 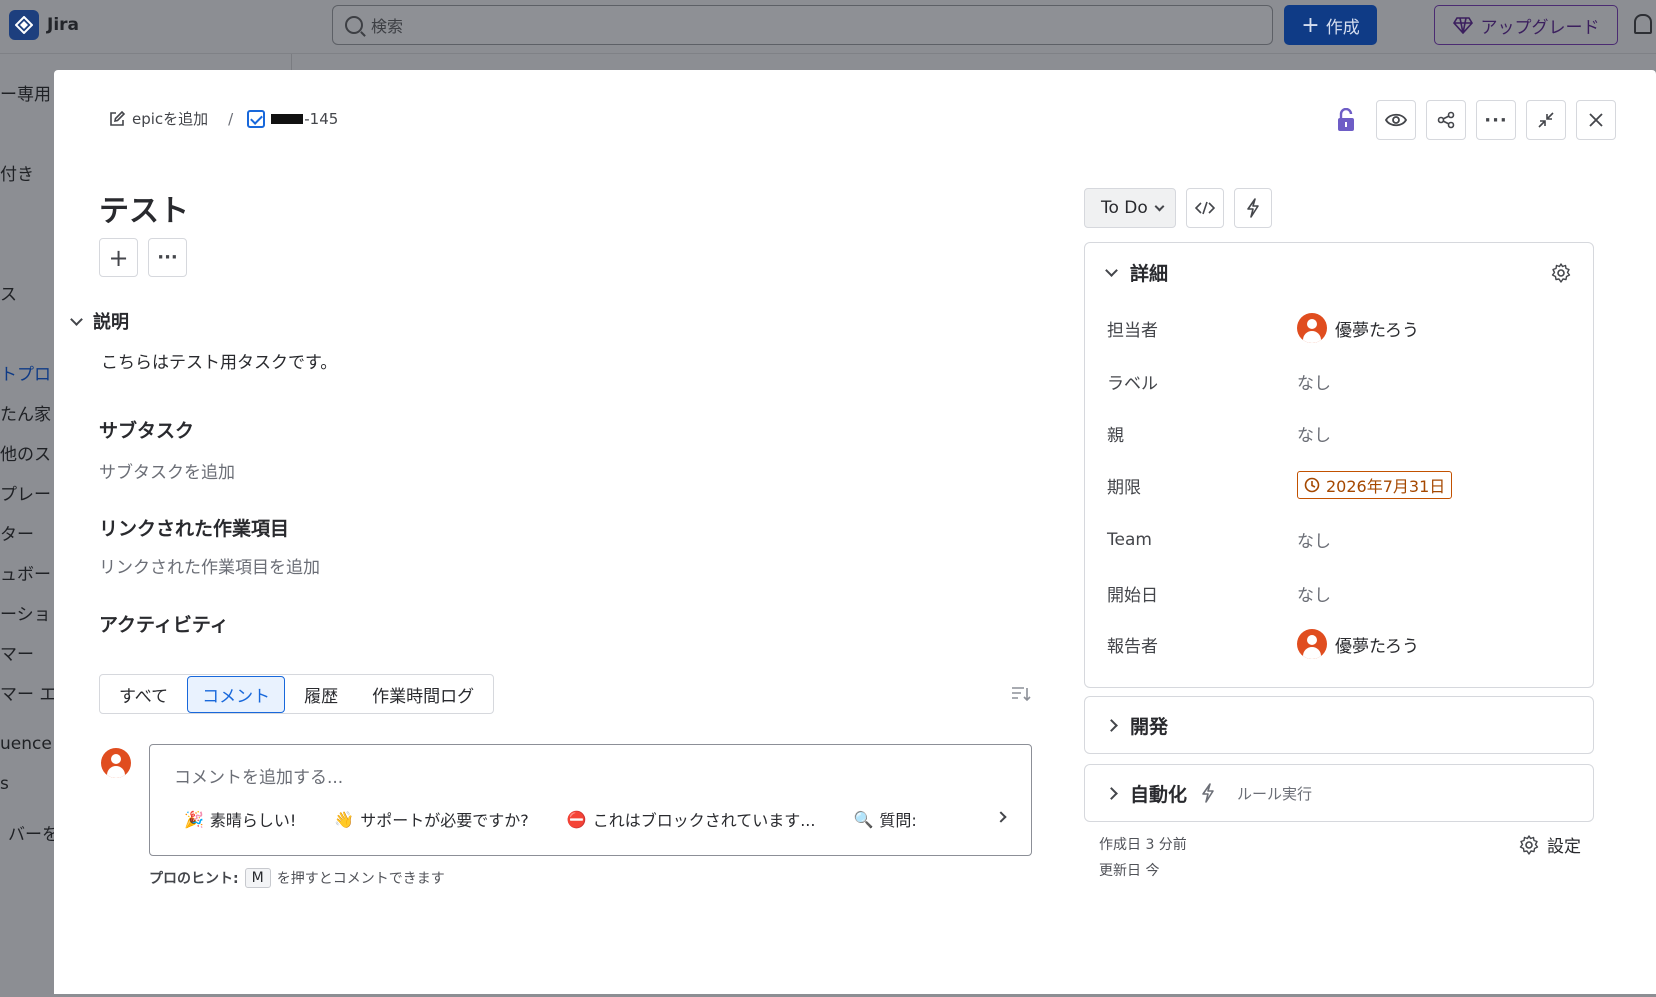 I want to click on field-label: Team, so click(x=1129, y=539).